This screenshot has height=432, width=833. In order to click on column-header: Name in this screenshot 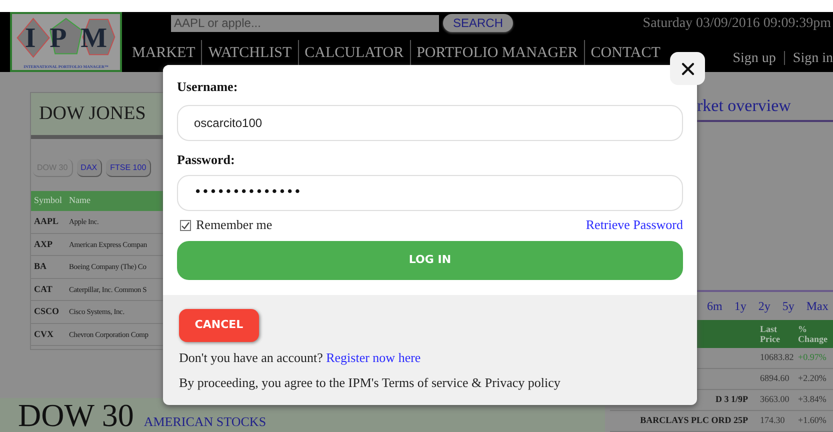, I will do `click(79, 201)`.